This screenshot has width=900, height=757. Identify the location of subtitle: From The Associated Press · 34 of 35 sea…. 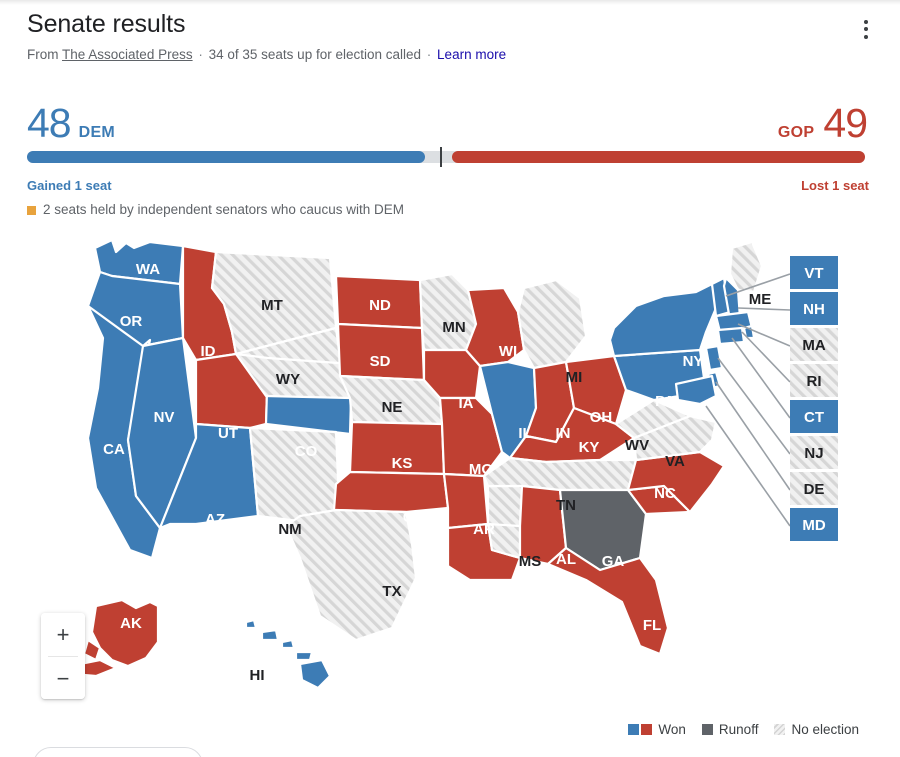
(447, 55).